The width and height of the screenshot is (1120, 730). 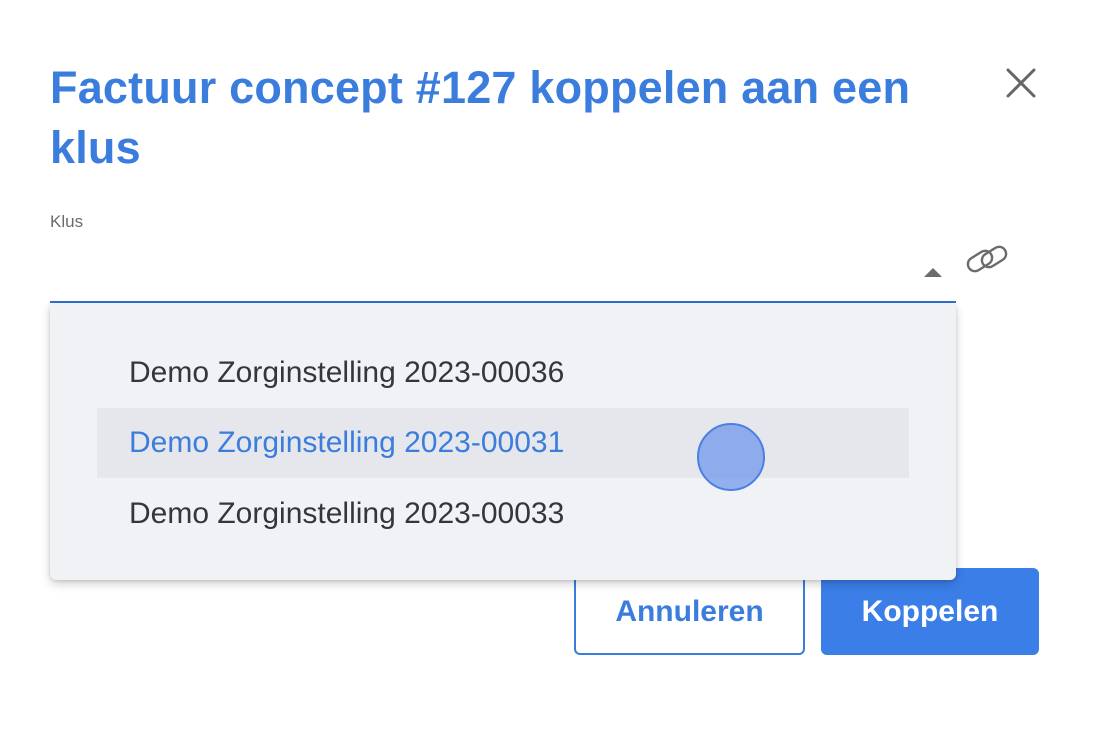 I want to click on dropdown-option: Demo Zorginstelling 2023-00036, so click(x=503, y=373).